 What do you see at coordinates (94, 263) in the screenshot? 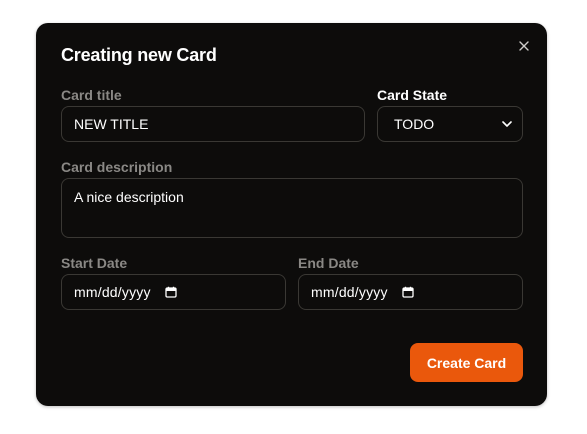
I see `start-date-label: Start Date` at bounding box center [94, 263].